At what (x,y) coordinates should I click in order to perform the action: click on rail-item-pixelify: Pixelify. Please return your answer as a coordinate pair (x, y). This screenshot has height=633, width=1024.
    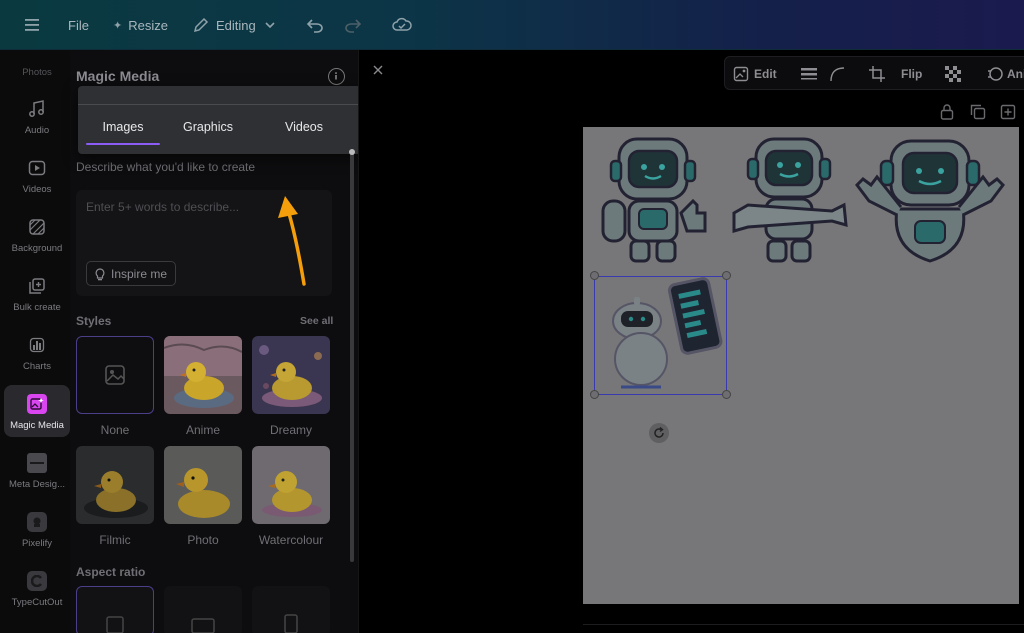
    Looking at the image, I should click on (37, 529).